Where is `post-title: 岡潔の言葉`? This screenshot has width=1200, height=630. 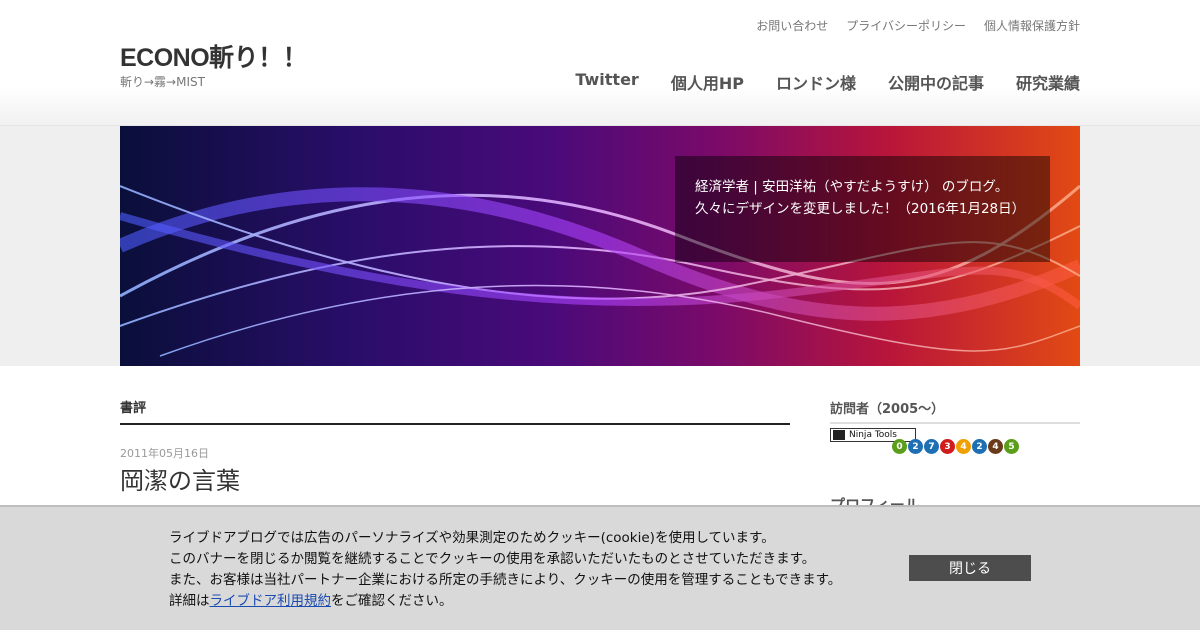 post-title: 岡潔の言葉 is located at coordinates (180, 478).